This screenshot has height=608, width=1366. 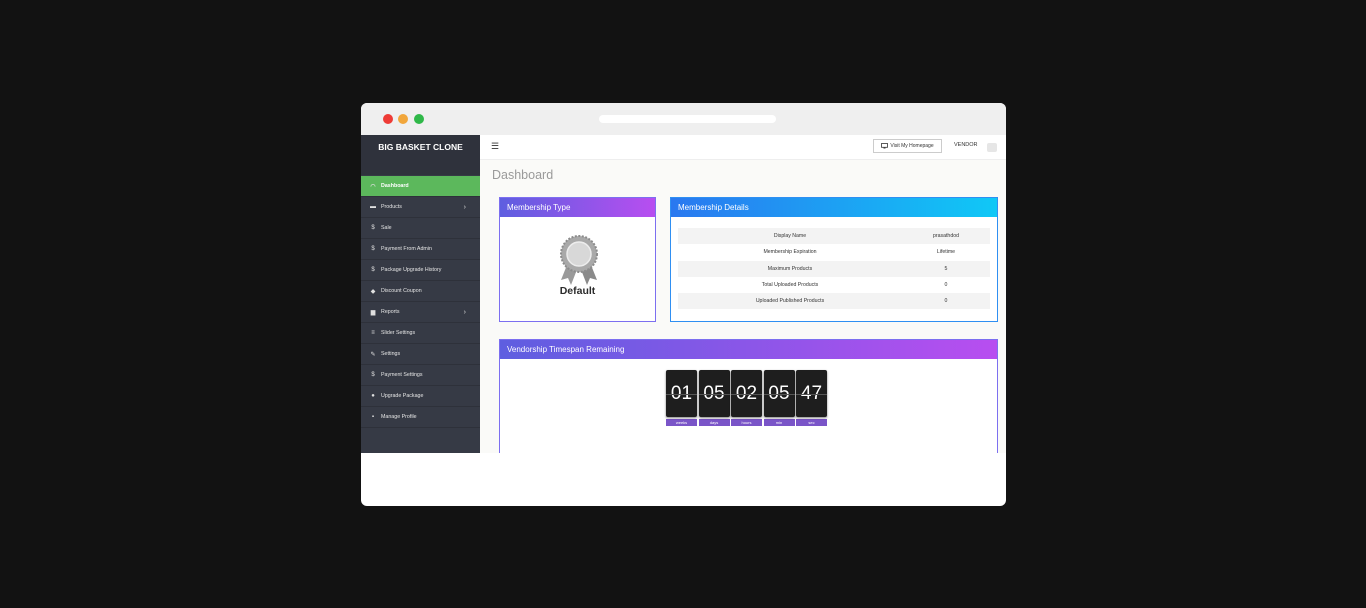 What do you see at coordinates (523, 175) in the screenshot?
I see `page-title: Dashboard` at bounding box center [523, 175].